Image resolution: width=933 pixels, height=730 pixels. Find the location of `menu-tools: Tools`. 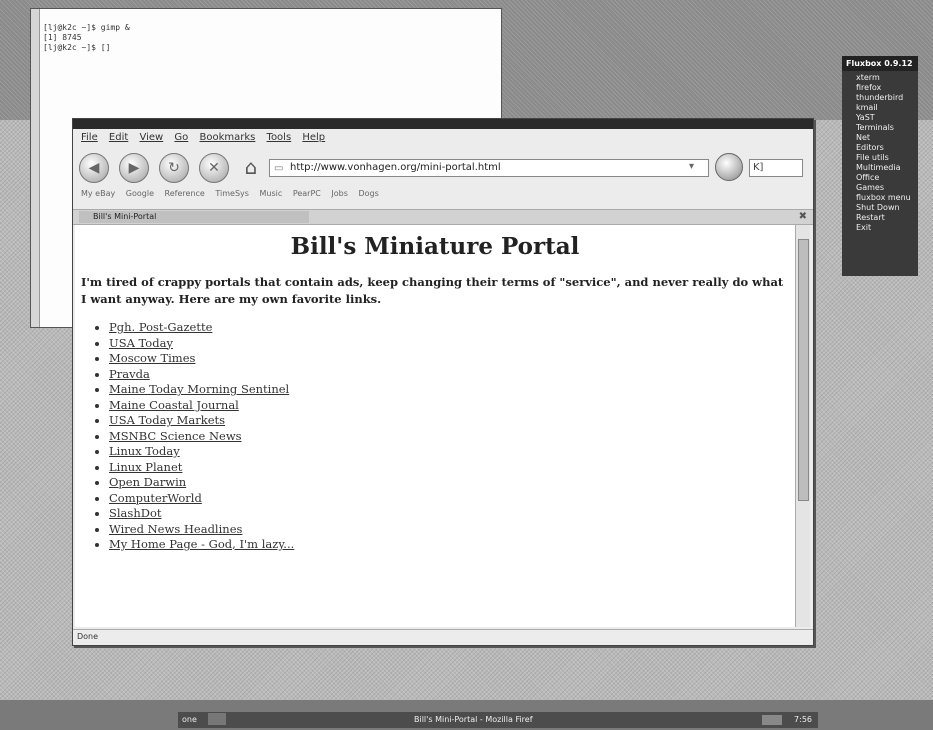

menu-tools: Tools is located at coordinates (279, 137).